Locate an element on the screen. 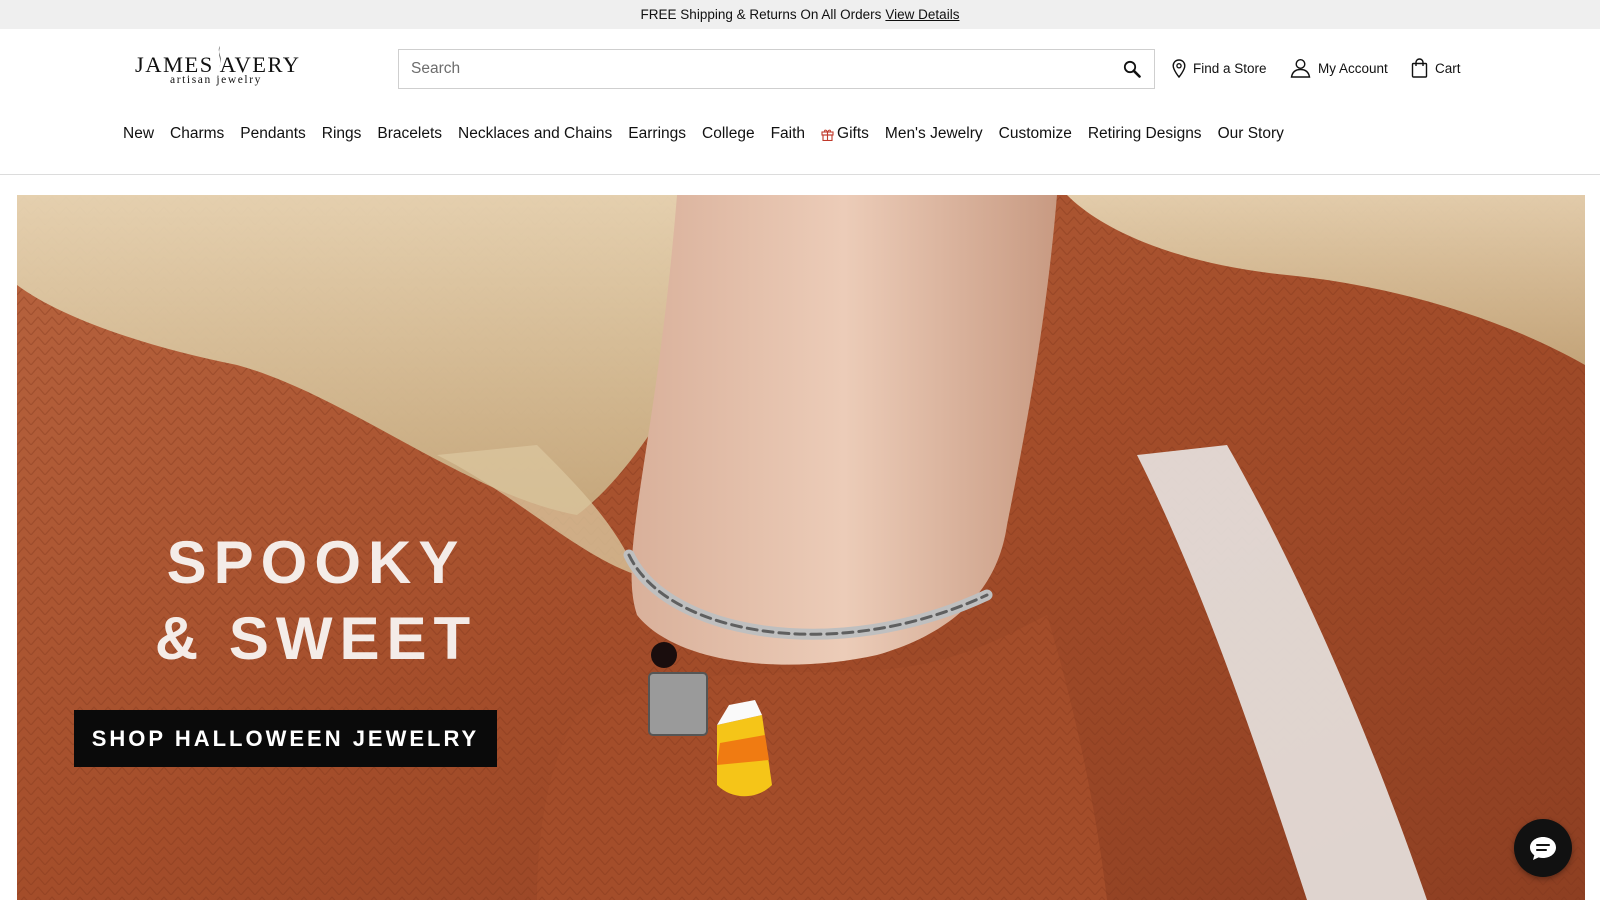 The height and width of the screenshot is (900, 1600). my-account-link: My Account is located at coordinates (1339, 68).